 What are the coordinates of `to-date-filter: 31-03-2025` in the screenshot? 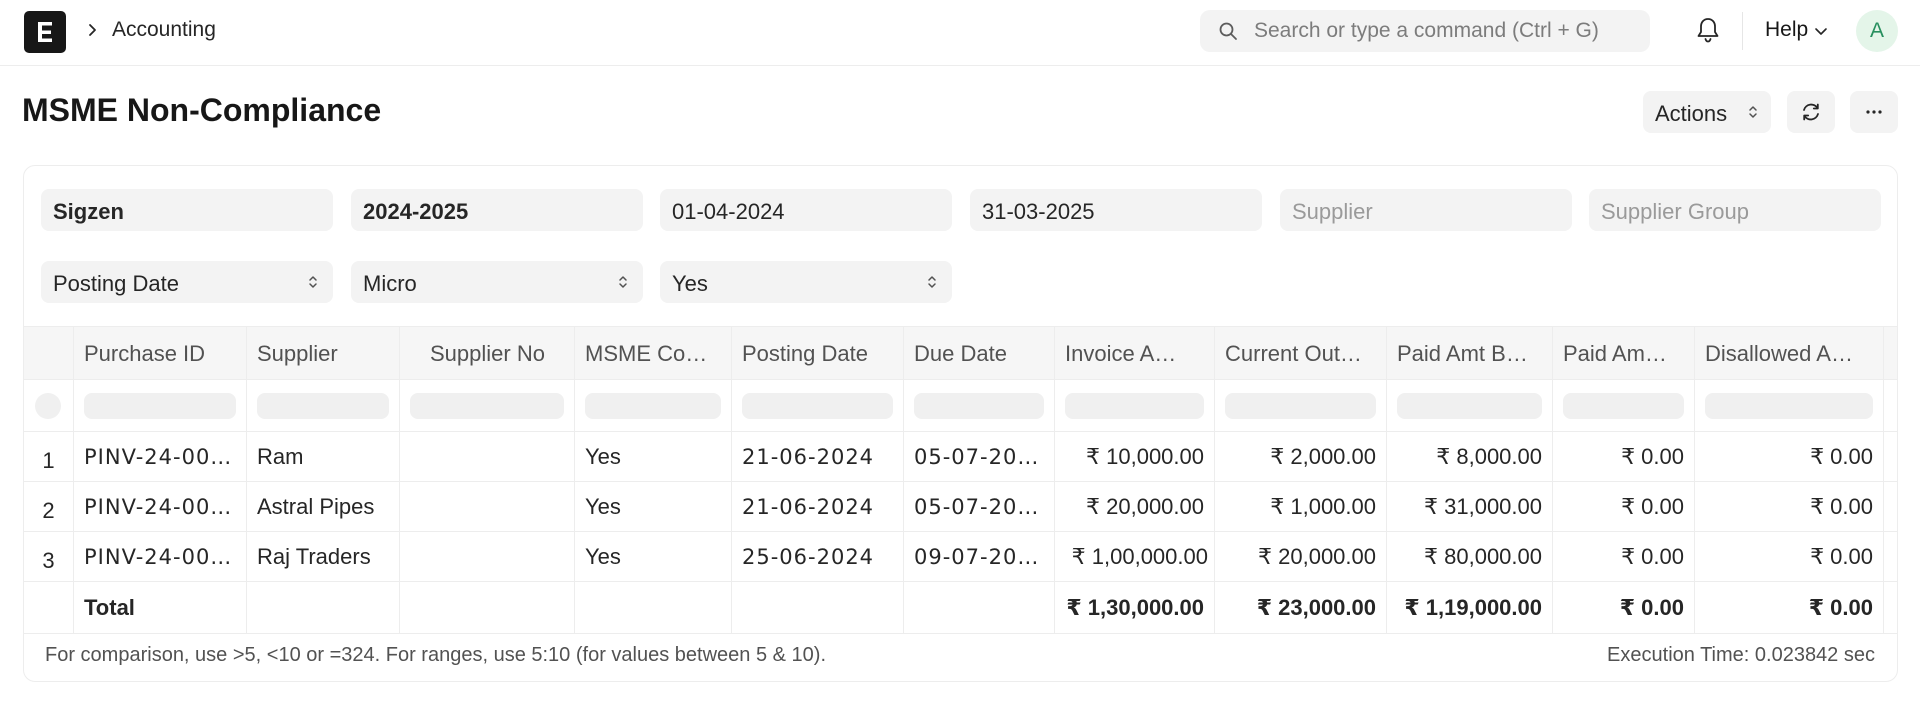 It's located at (1116, 210).